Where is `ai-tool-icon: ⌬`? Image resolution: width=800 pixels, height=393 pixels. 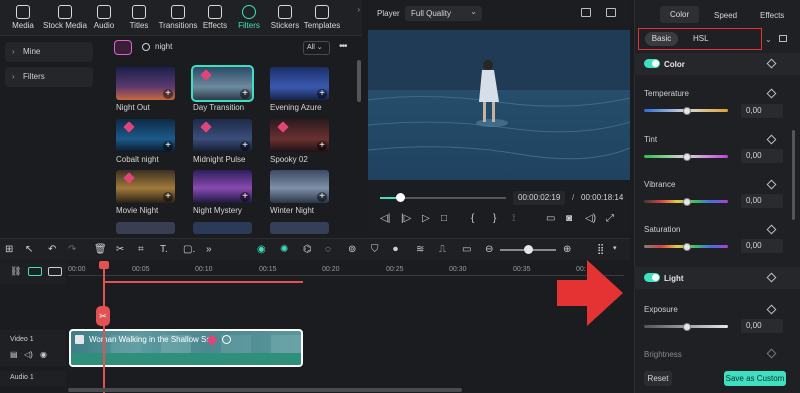
ai-tool-icon: ⌬ is located at coordinates (307, 249).